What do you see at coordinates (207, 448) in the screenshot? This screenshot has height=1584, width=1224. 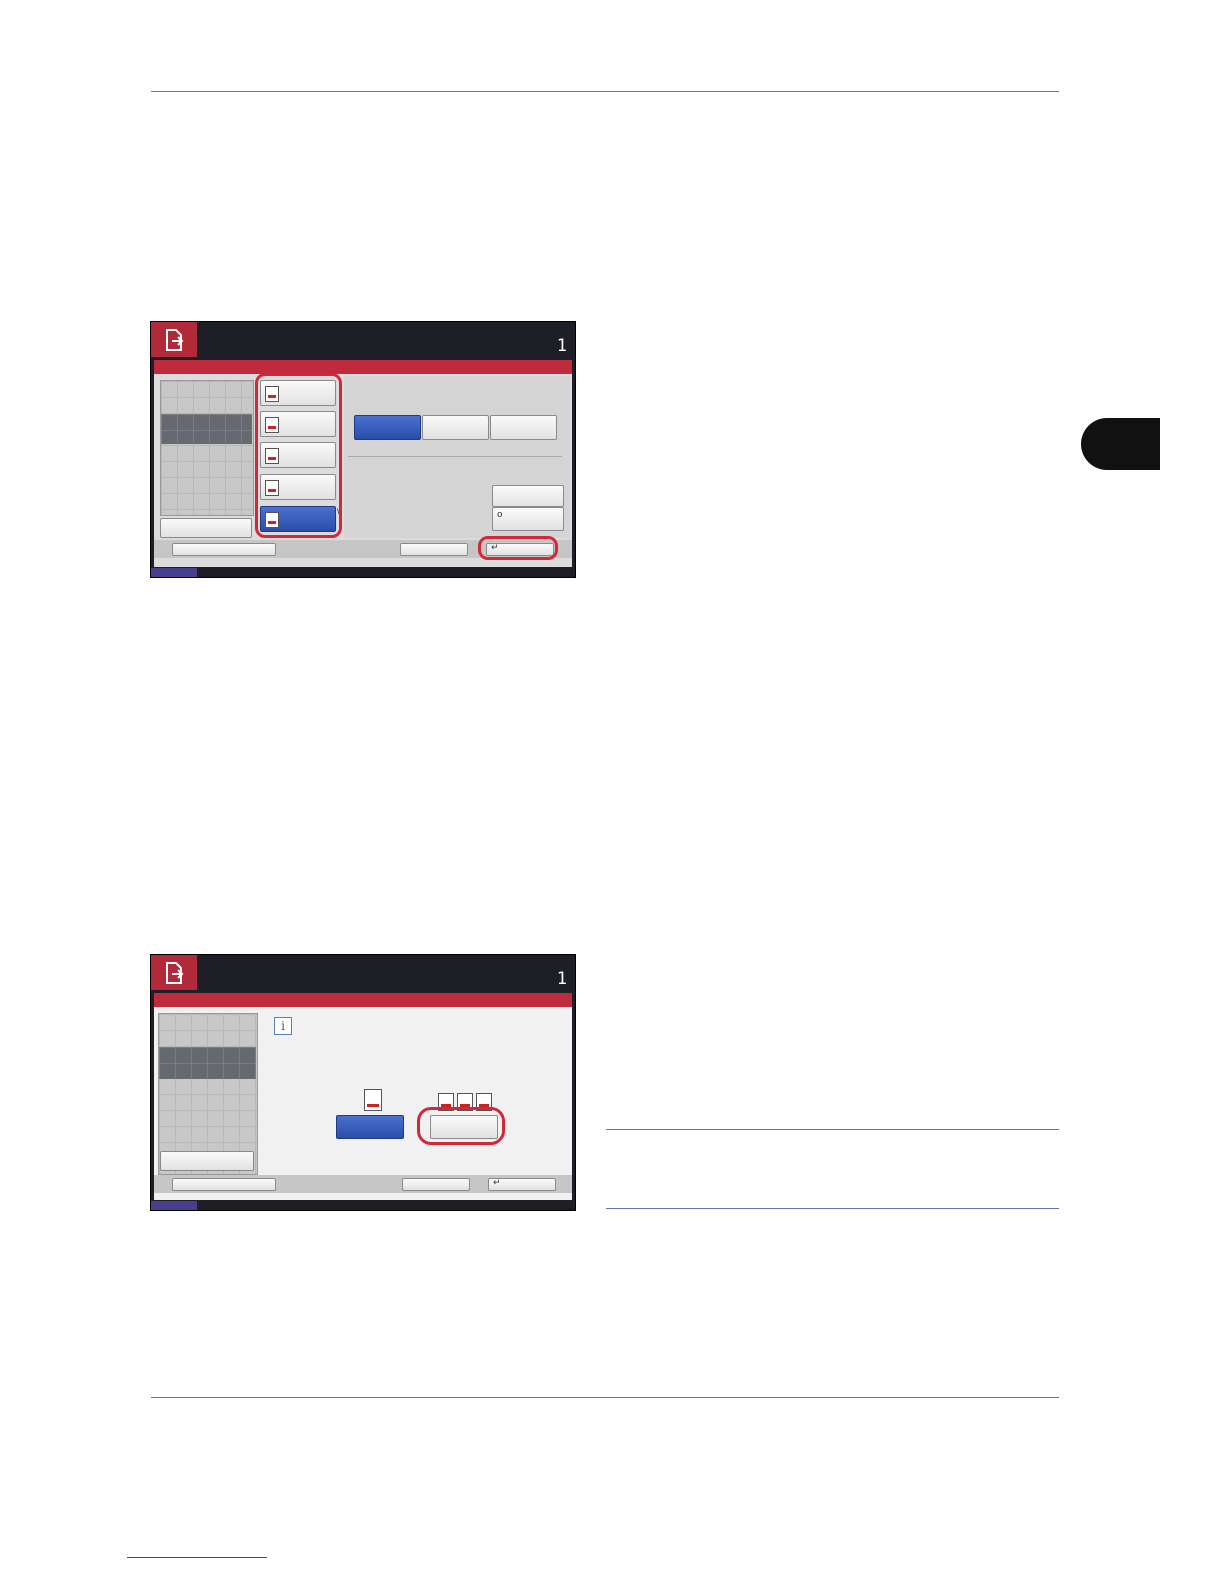 I see `preview-panel` at bounding box center [207, 448].